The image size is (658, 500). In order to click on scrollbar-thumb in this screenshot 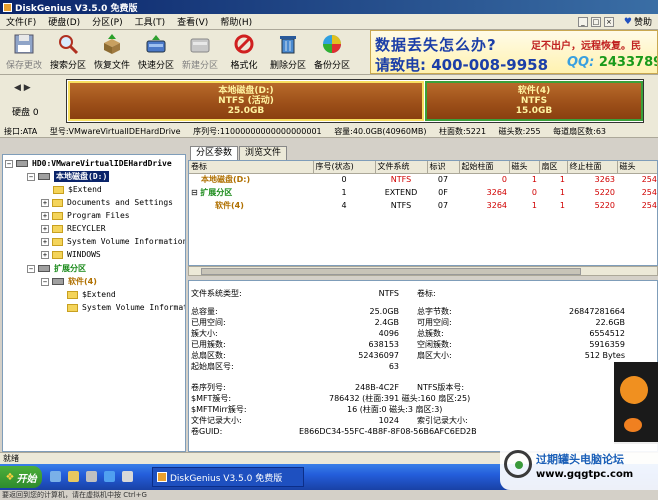, I will do `click(391, 271)`.